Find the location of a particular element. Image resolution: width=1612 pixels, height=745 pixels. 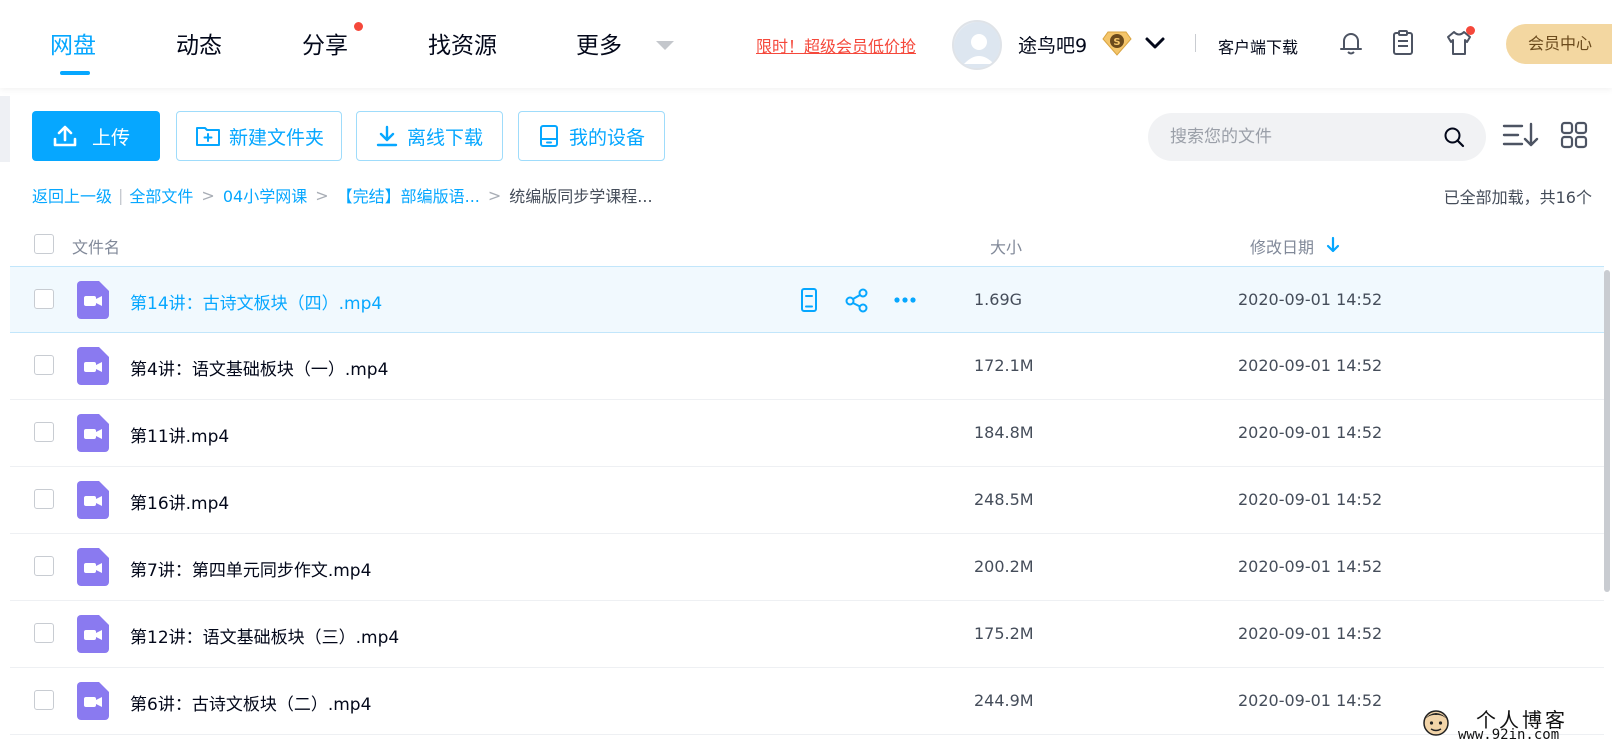

file-name: 第16讲.mp4 is located at coordinates (179, 501).